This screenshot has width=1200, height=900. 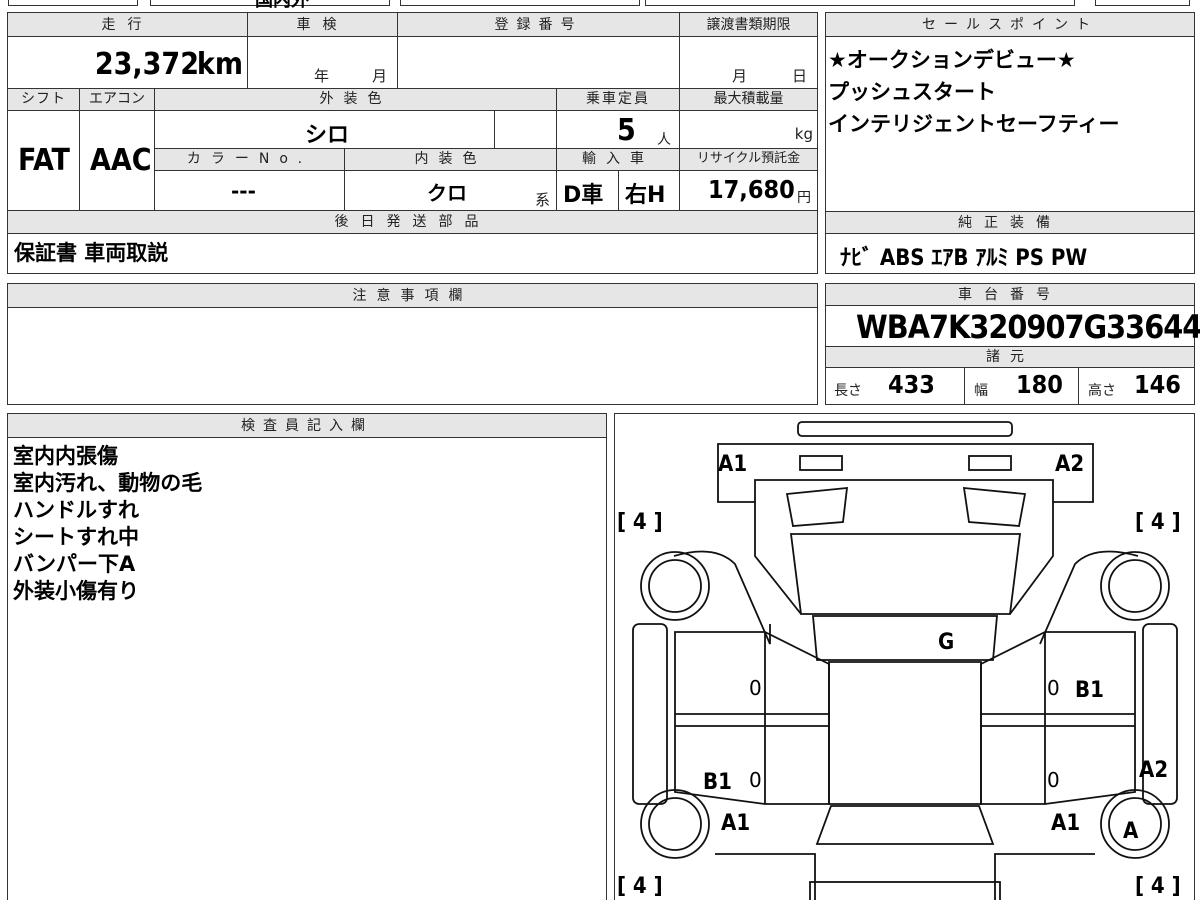 I want to click on top-fragment-text: 国内外, so click(x=282, y=5).